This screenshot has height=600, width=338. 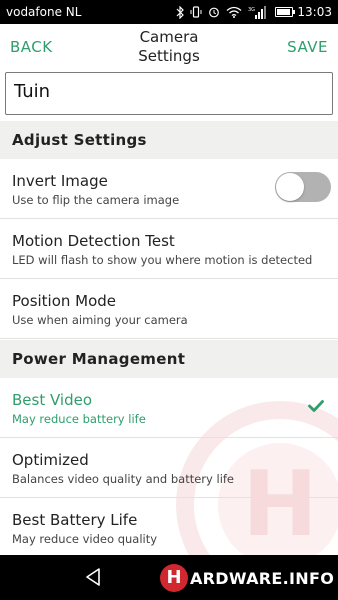 I want to click on battery-icon, so click(x=285, y=12).